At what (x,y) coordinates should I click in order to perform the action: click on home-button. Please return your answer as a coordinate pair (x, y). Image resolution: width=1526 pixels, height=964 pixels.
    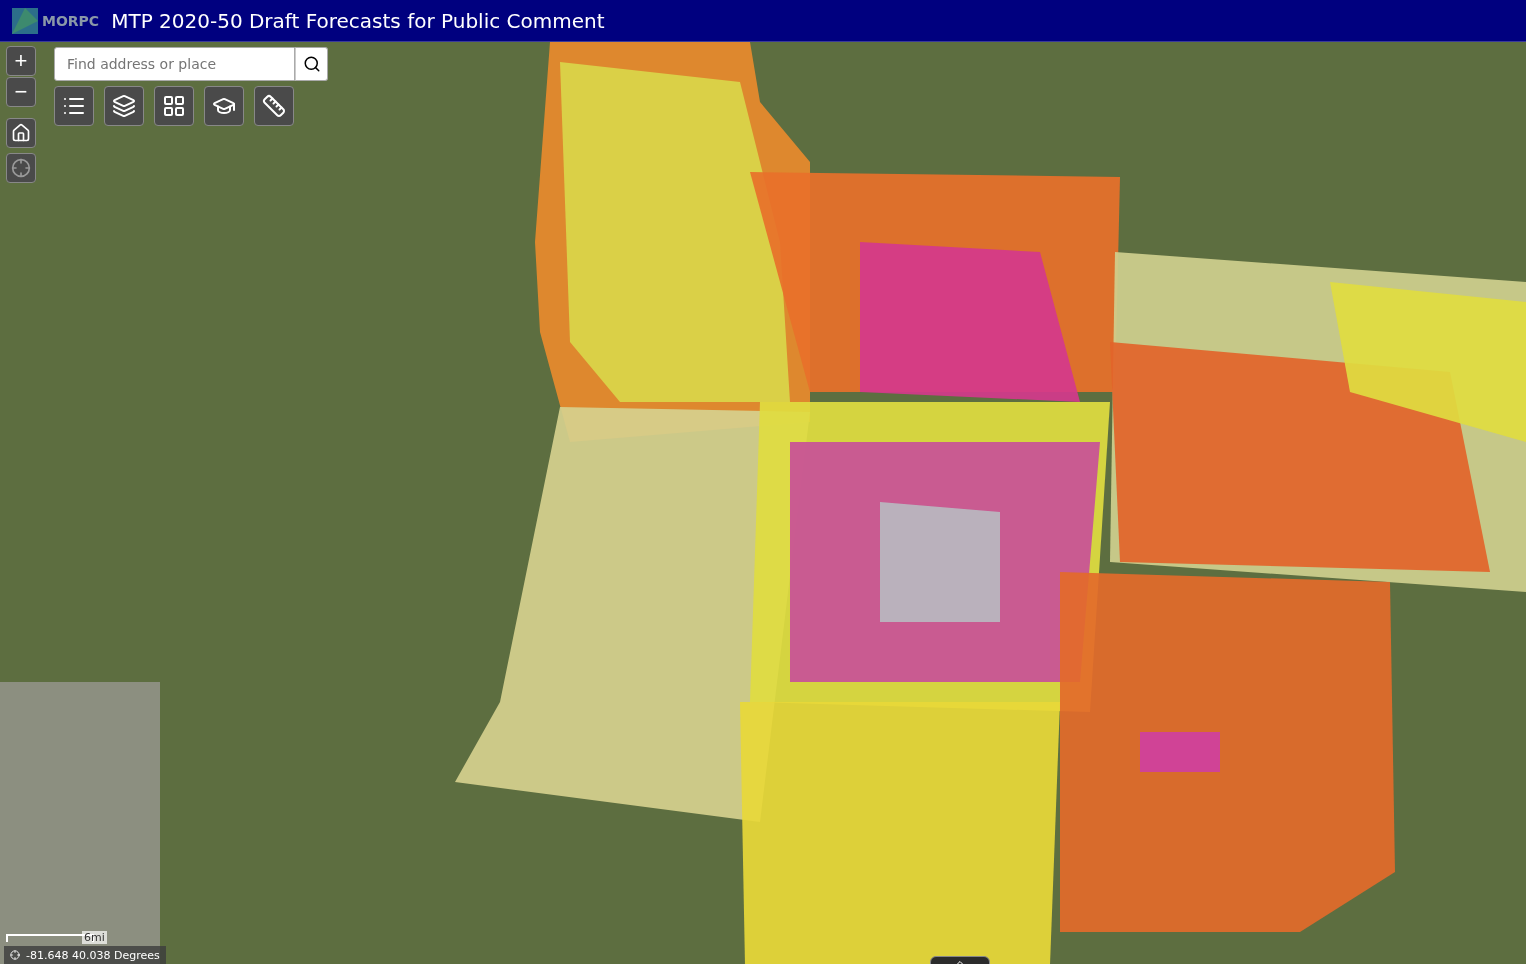
    Looking at the image, I should click on (21, 133).